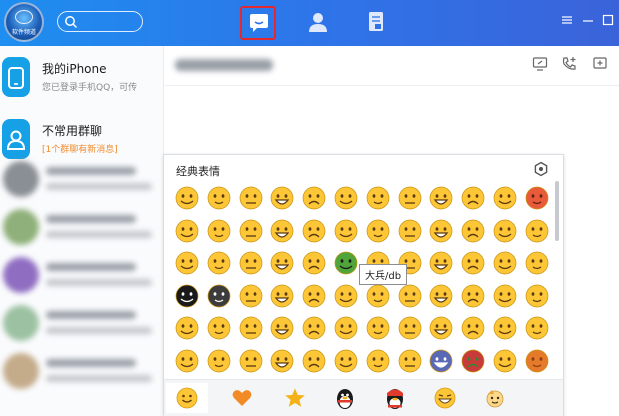  What do you see at coordinates (473, 361) in the screenshot?
I see `watermelon-emoji` at bounding box center [473, 361].